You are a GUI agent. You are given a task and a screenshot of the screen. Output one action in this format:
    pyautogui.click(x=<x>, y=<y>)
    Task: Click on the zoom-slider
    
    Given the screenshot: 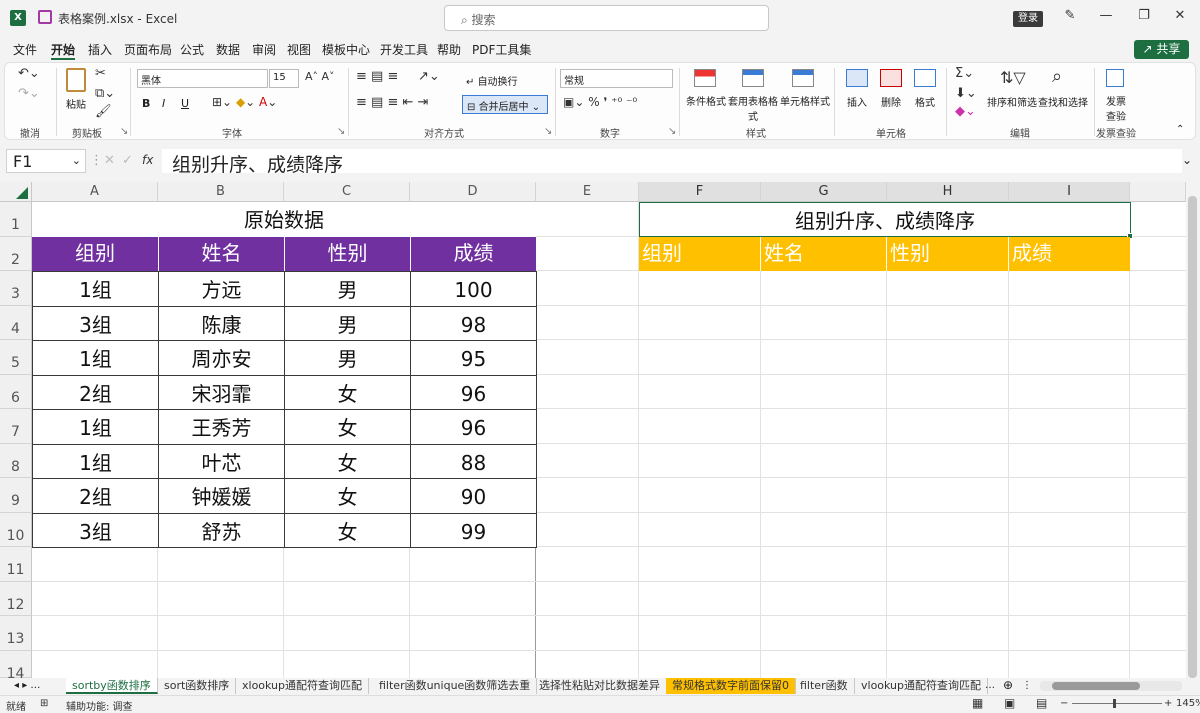 What is the action you would take?
    pyautogui.click(x=1117, y=703)
    